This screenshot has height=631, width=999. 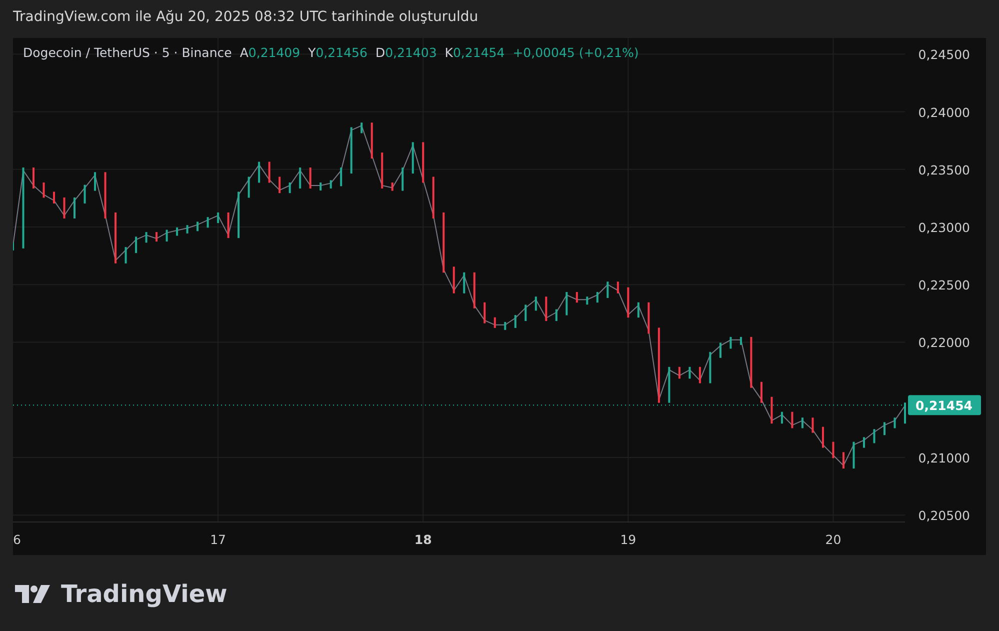 I want to click on price-tick-label: 0,24000, so click(x=944, y=112).